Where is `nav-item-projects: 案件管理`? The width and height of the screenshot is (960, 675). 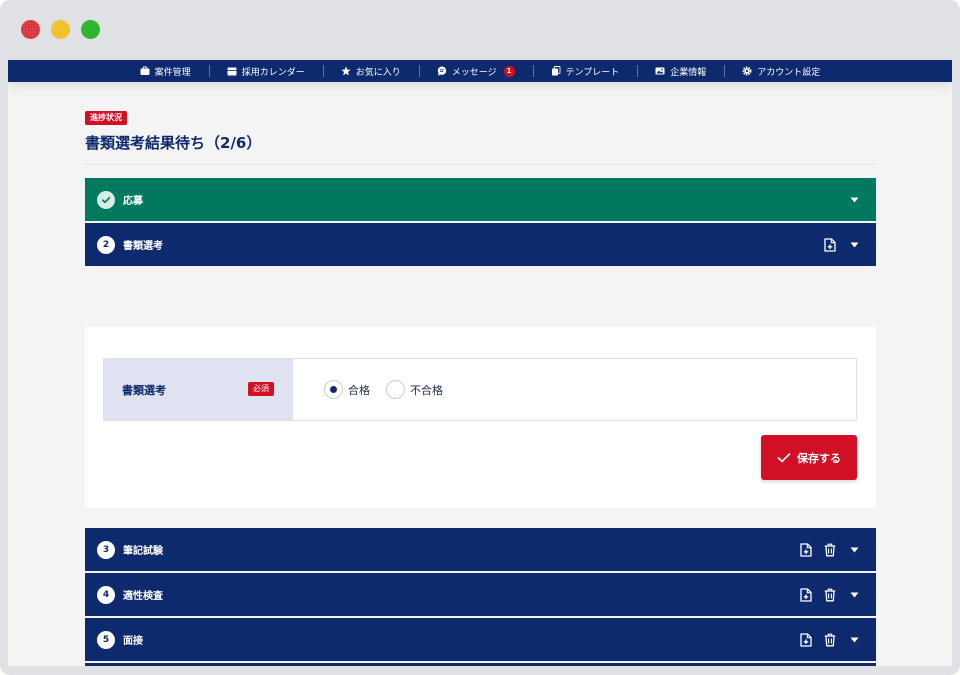
nav-item-projects: 案件管理 is located at coordinates (165, 71).